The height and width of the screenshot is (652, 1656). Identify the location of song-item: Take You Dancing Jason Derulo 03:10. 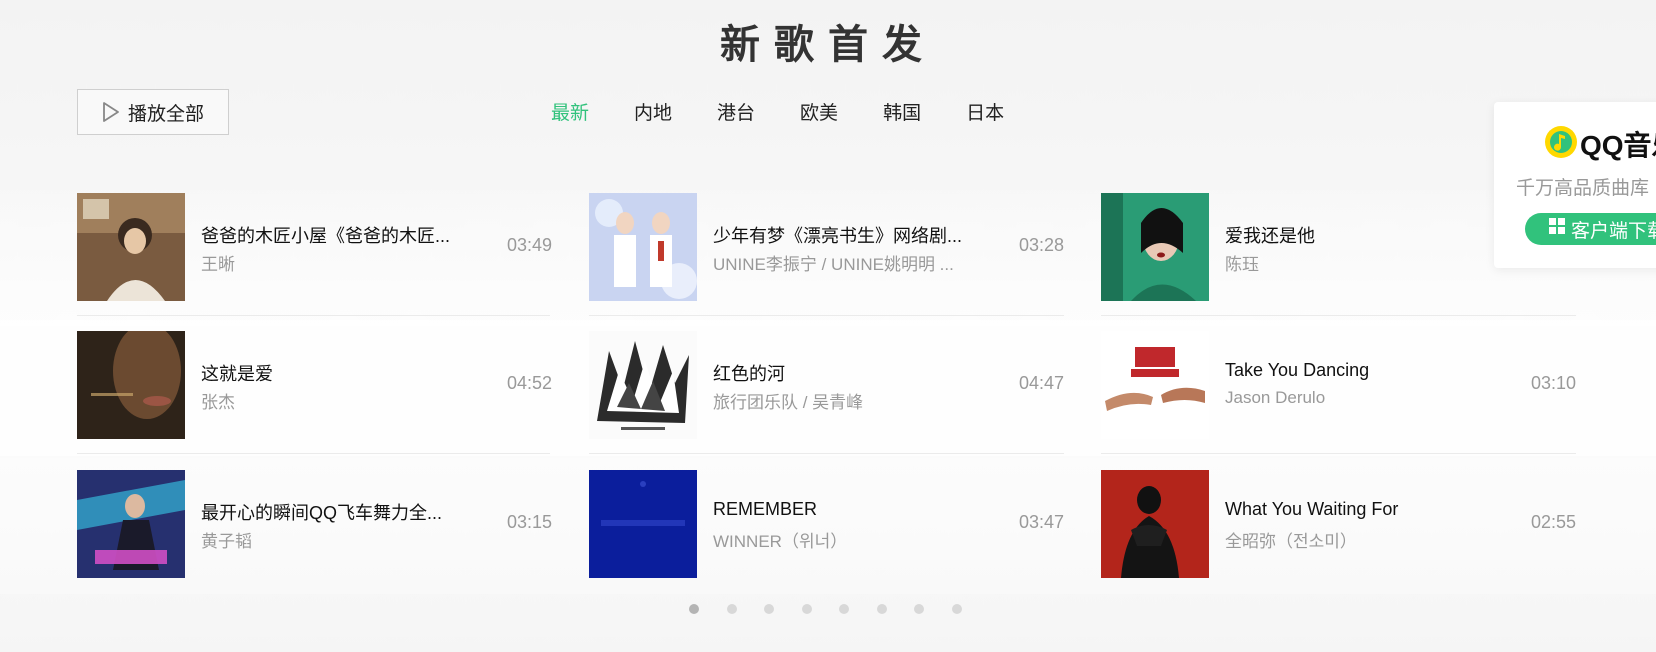
(1338, 385).